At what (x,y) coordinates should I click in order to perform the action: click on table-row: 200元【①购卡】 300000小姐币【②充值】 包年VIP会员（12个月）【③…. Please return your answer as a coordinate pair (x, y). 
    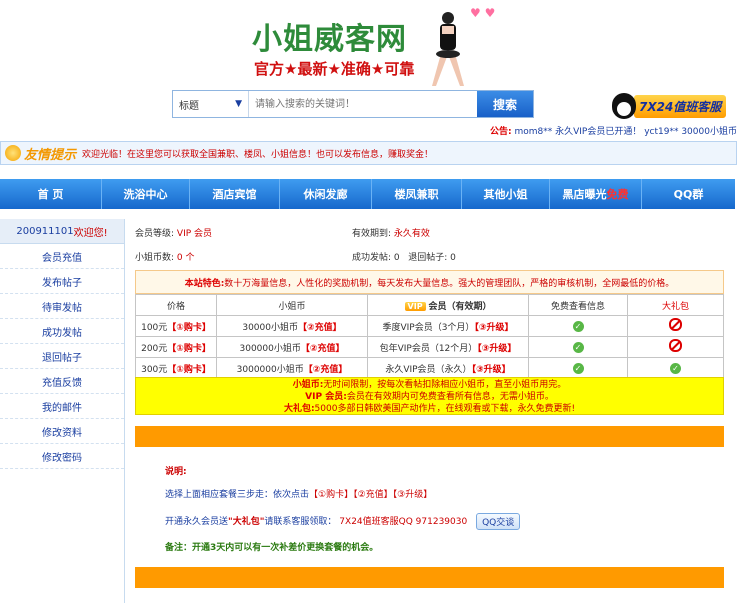
    Looking at the image, I should click on (429, 347).